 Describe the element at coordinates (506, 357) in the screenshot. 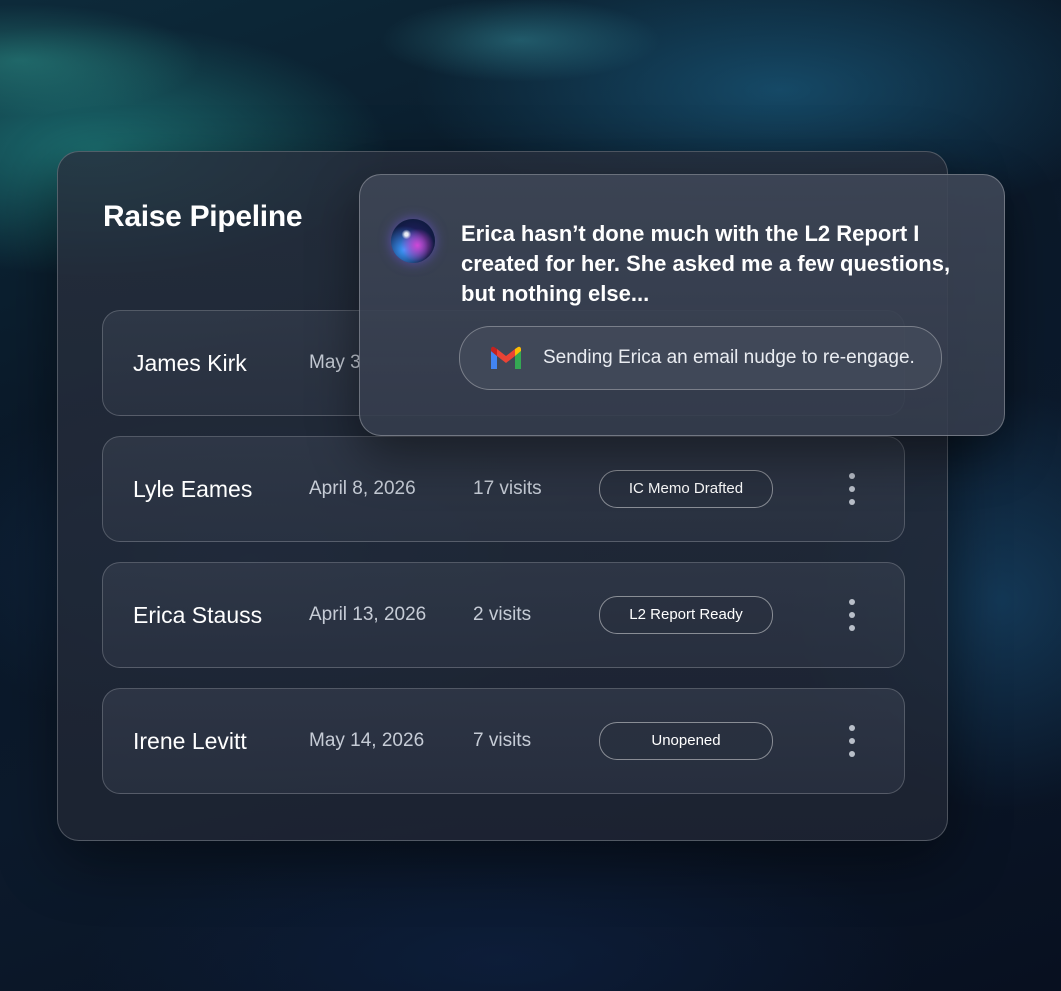

I see `gmail-icon` at that location.